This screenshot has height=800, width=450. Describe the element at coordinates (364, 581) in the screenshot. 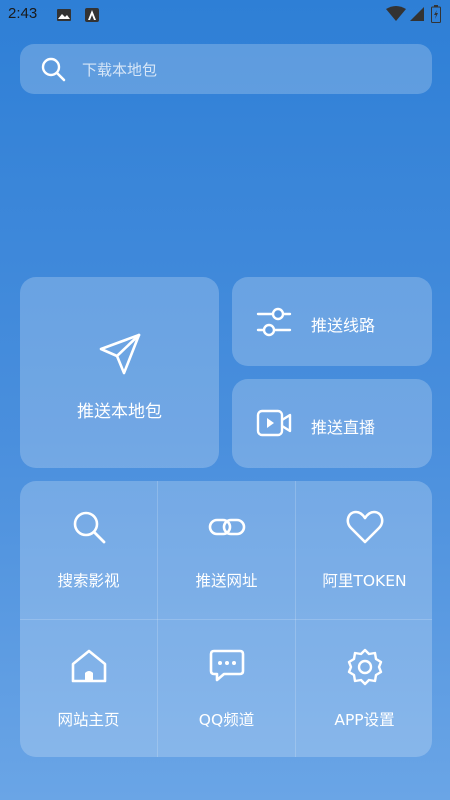

I see `grid-item-label: 阿里TOKEN` at that location.